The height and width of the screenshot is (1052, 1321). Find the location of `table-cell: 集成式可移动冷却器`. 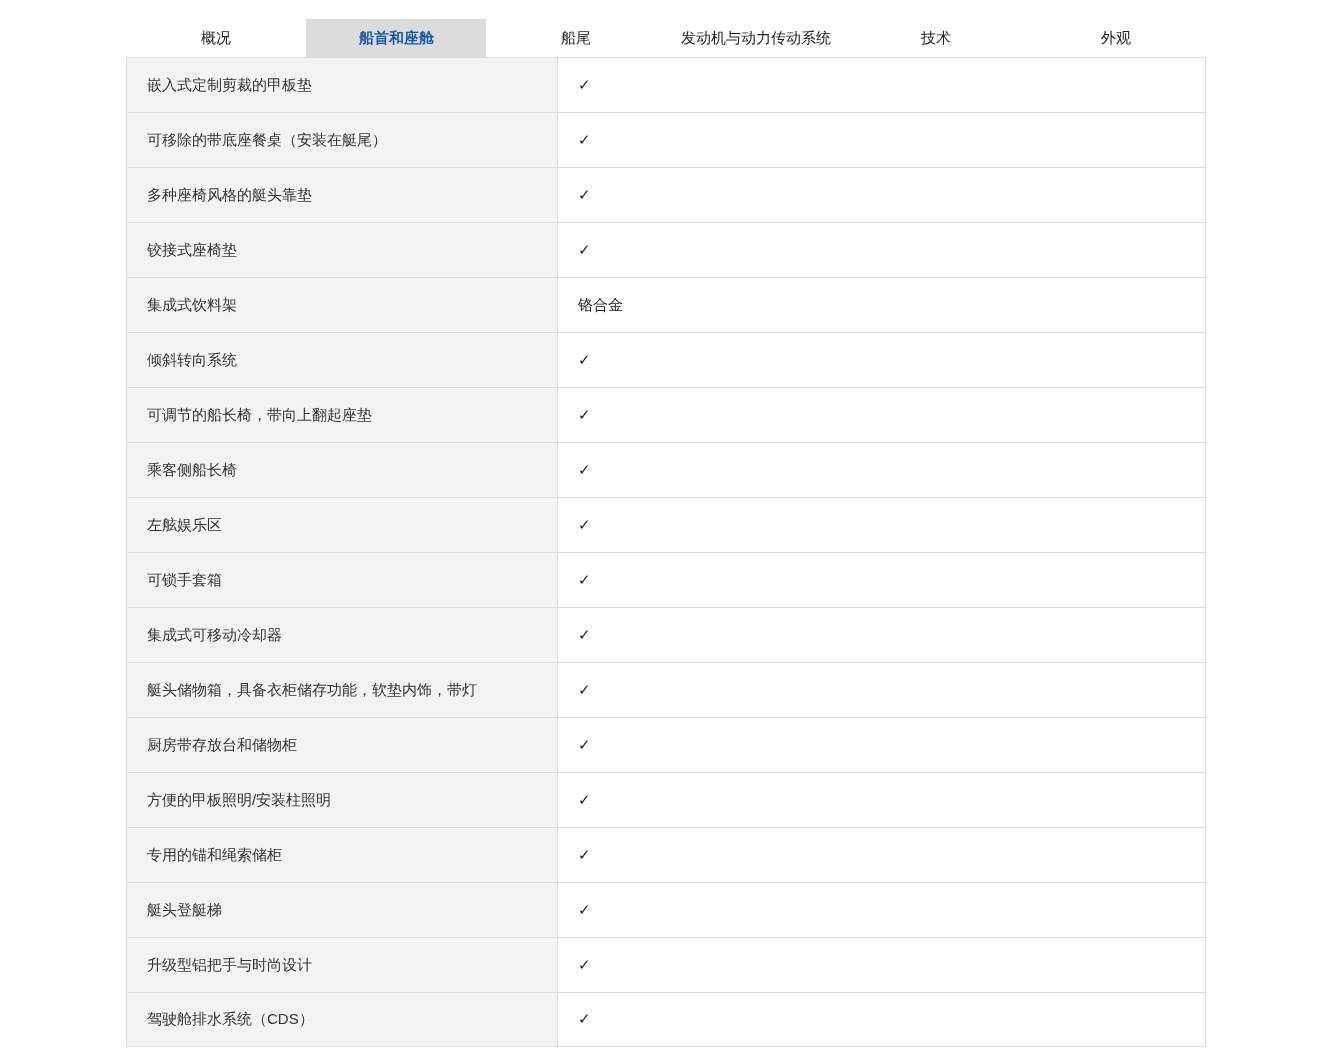

table-cell: 集成式可移动冷却器 is located at coordinates (342, 635).